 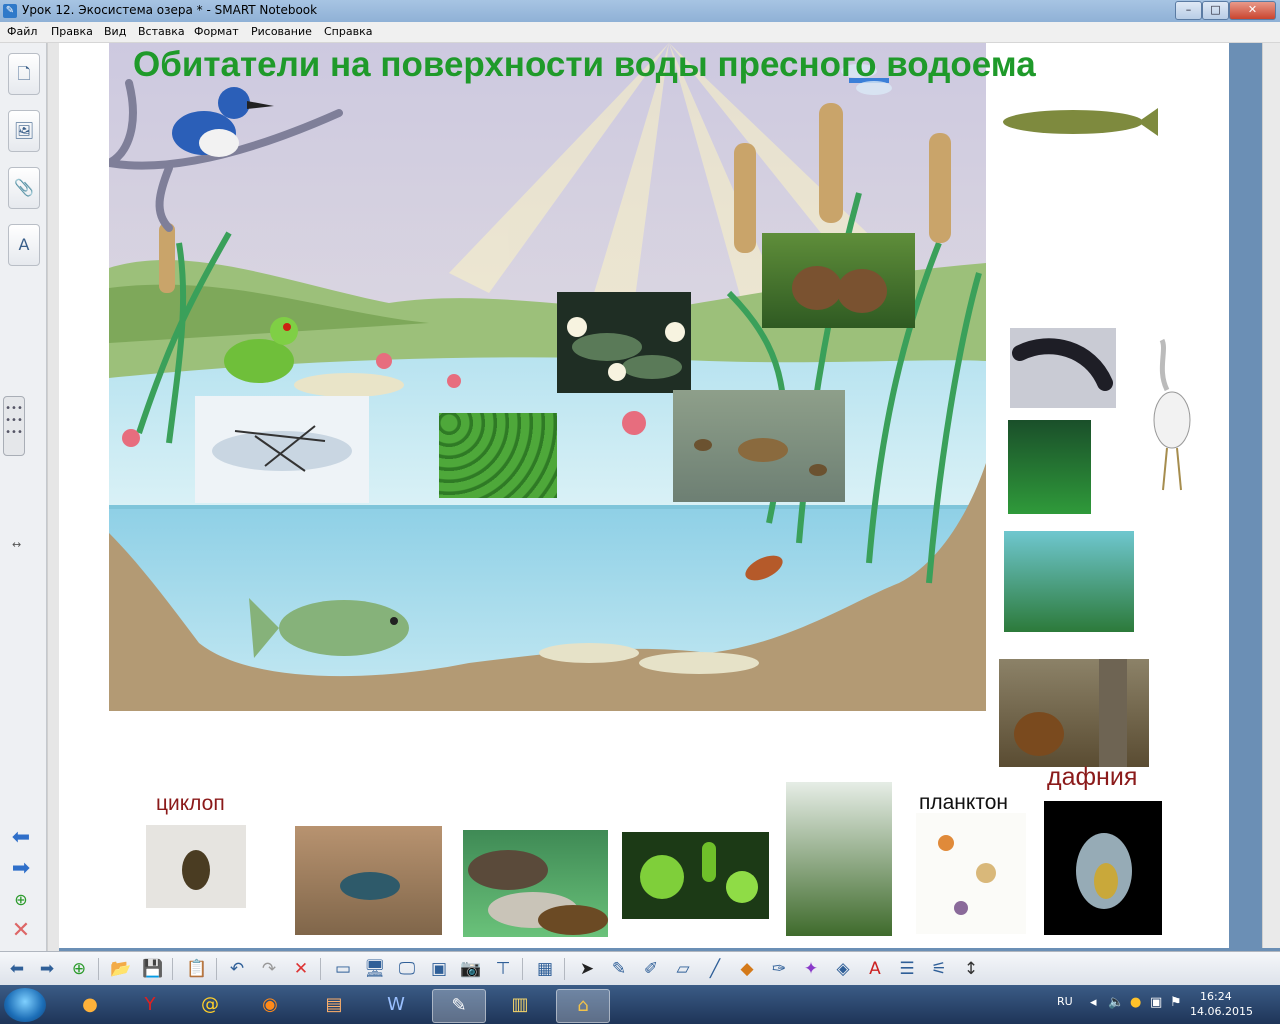 I want to click on table-icon: ▦, so click(x=545, y=969).